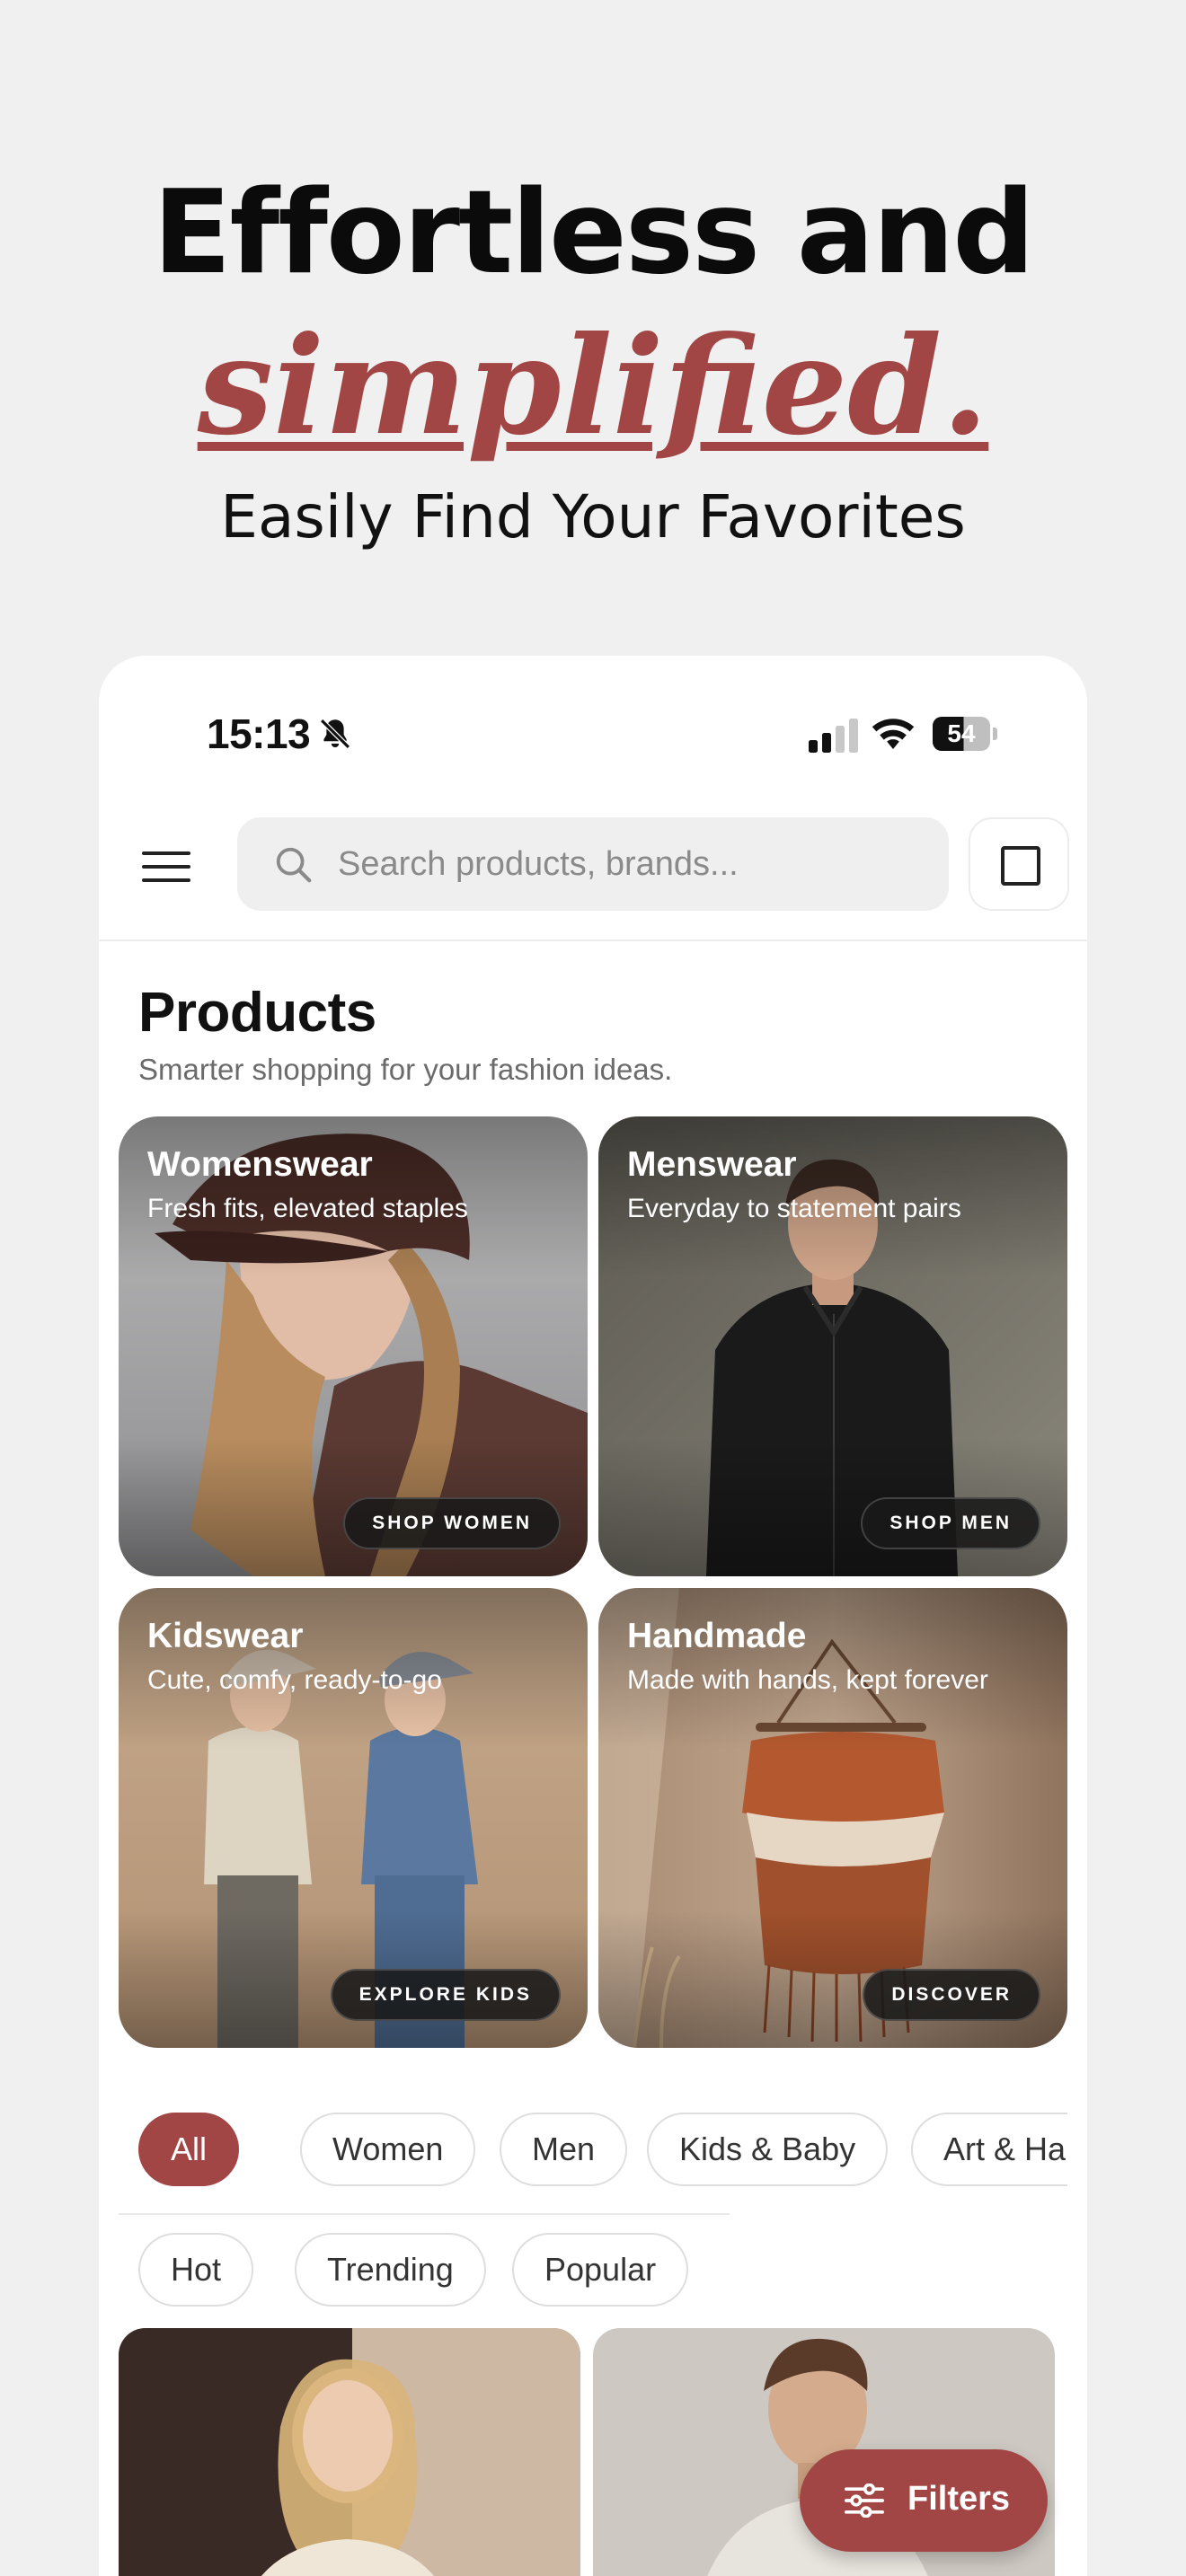 The width and height of the screenshot is (1186, 2576). I want to click on filters-button: Filters, so click(924, 2500).